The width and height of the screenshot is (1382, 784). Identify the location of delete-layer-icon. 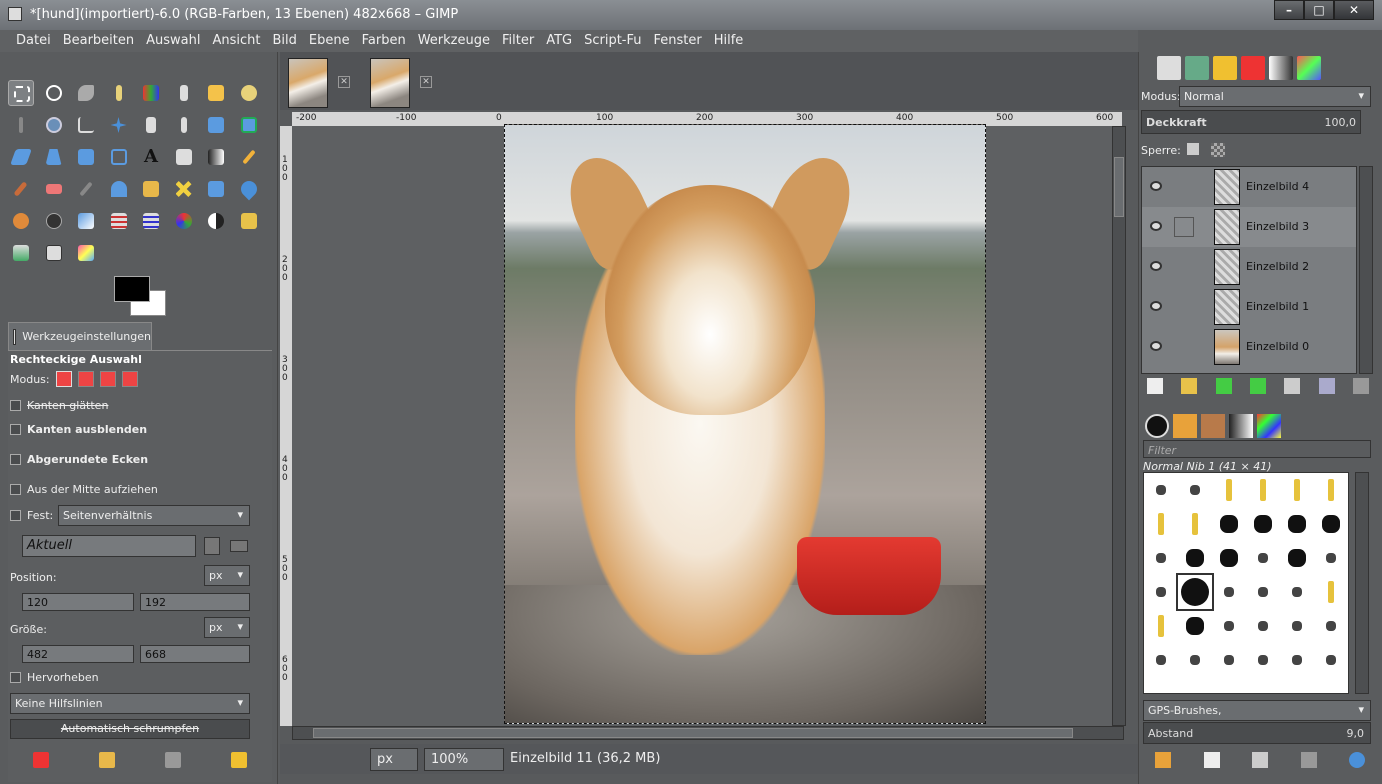
(1360, 386).